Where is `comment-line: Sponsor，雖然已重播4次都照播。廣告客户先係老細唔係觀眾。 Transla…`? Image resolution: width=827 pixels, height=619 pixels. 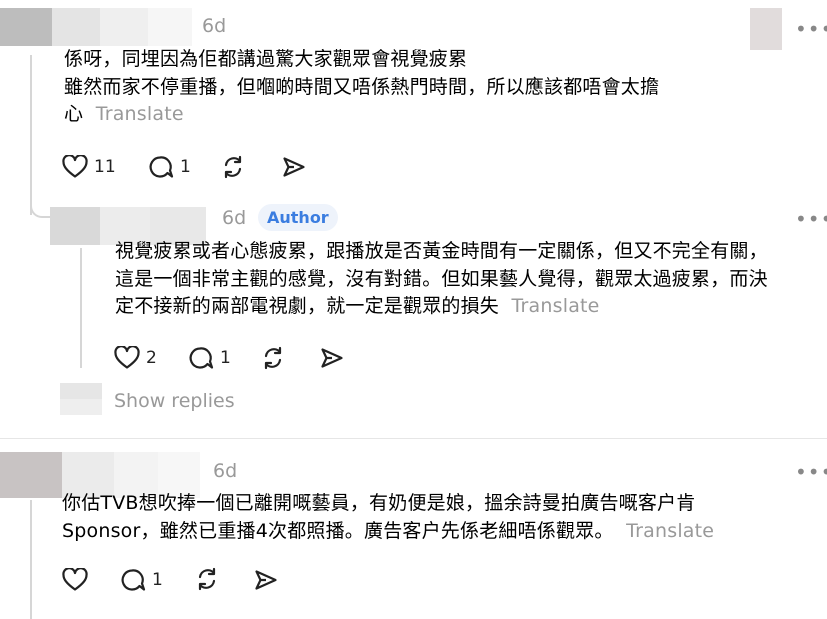
comment-line: Sponsor，雖然已重播4次都照播。廣告客户先係老細唔係觀眾。 Transla… is located at coordinates (388, 530).